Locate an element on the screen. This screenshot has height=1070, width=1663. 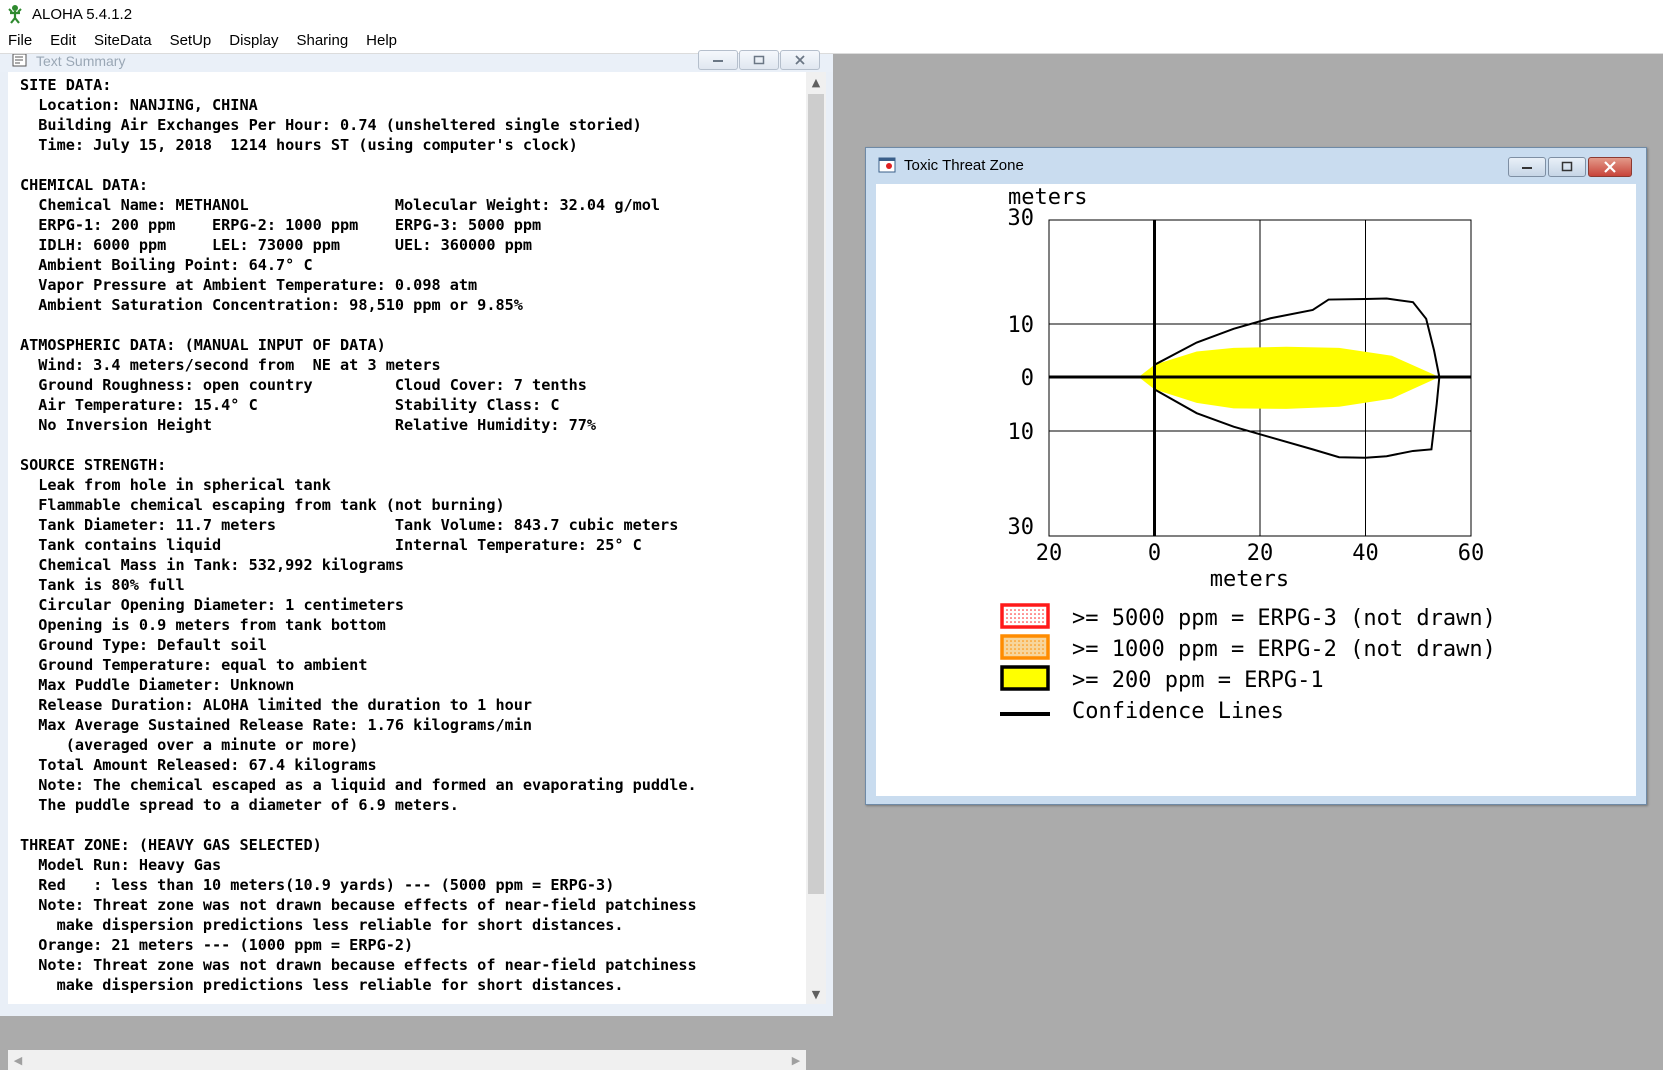
text-summary-titlebar: Text Summary is located at coordinates (416, 61).